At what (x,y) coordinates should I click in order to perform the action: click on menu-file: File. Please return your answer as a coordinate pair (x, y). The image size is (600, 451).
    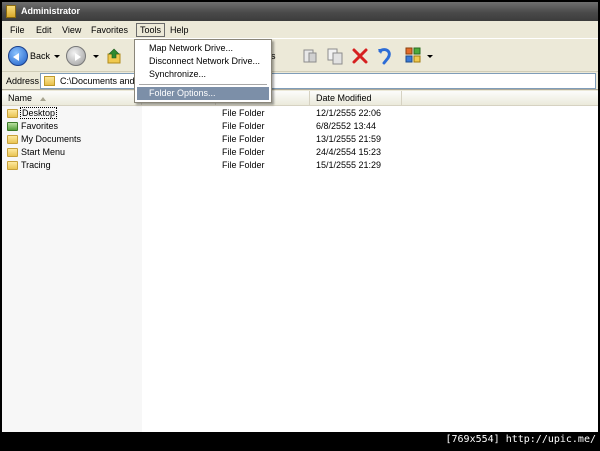
    Looking at the image, I should click on (17, 30).